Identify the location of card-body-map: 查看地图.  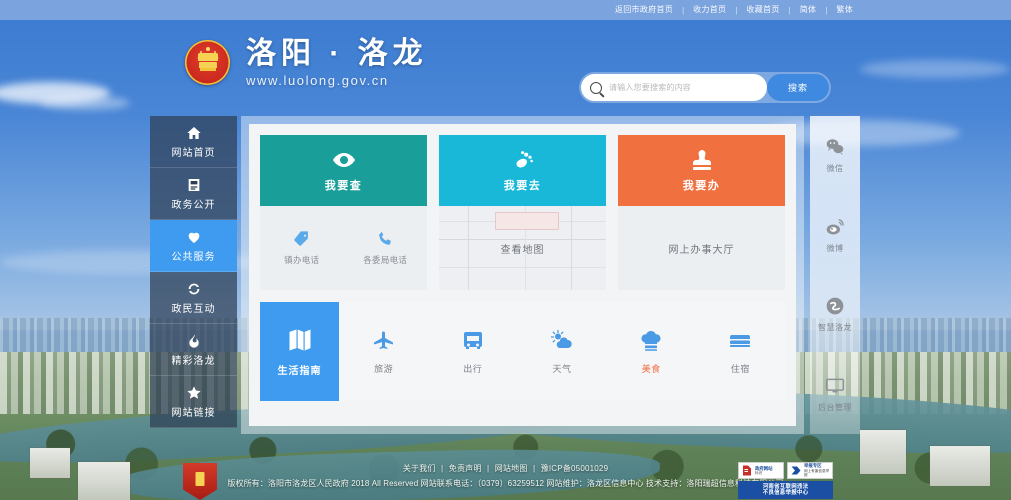
(522, 248).